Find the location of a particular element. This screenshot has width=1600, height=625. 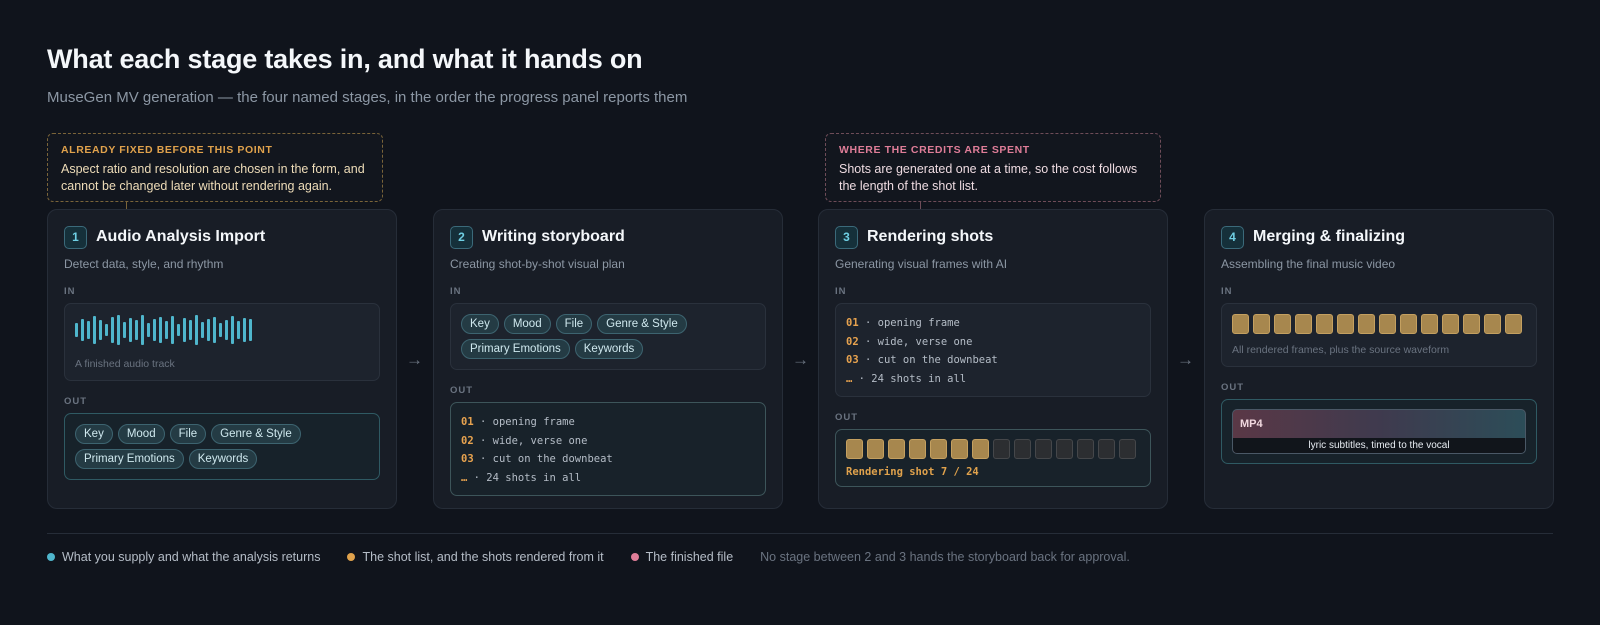

stage-title: Audio Analysis Import is located at coordinates (181, 236).